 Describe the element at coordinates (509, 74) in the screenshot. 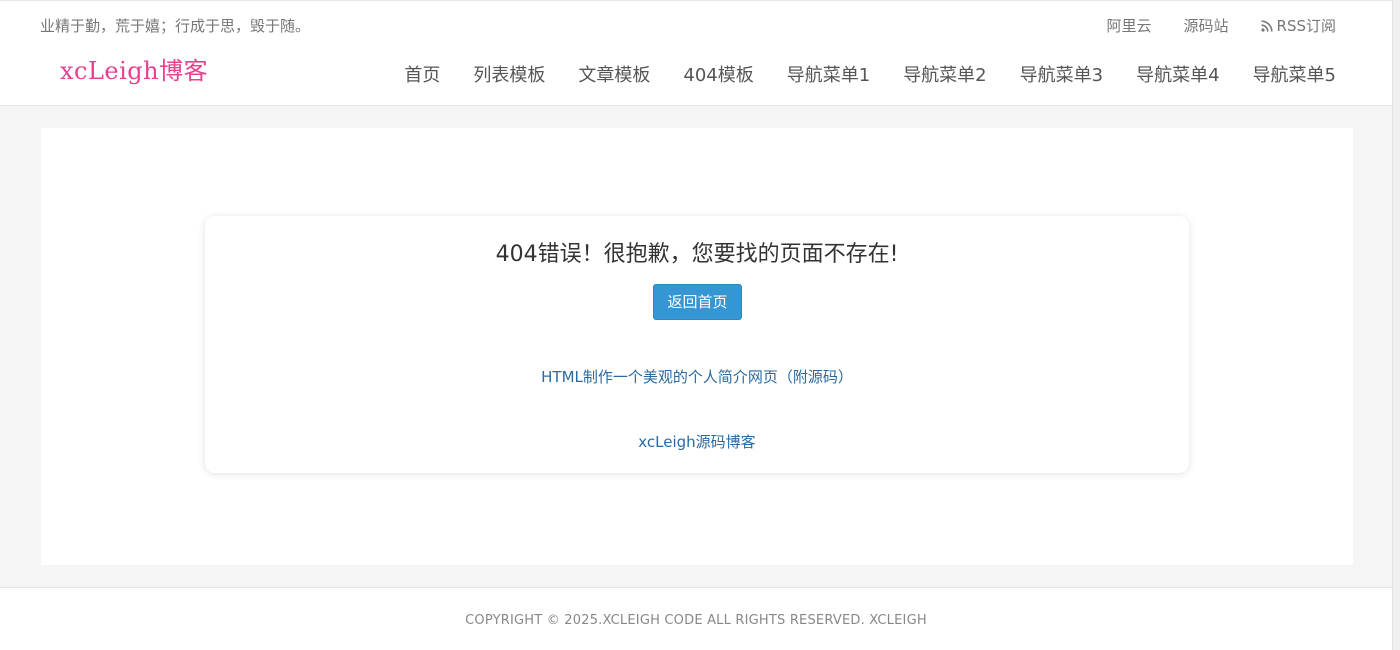

I see `nav-item-list-template: 列表模板` at that location.